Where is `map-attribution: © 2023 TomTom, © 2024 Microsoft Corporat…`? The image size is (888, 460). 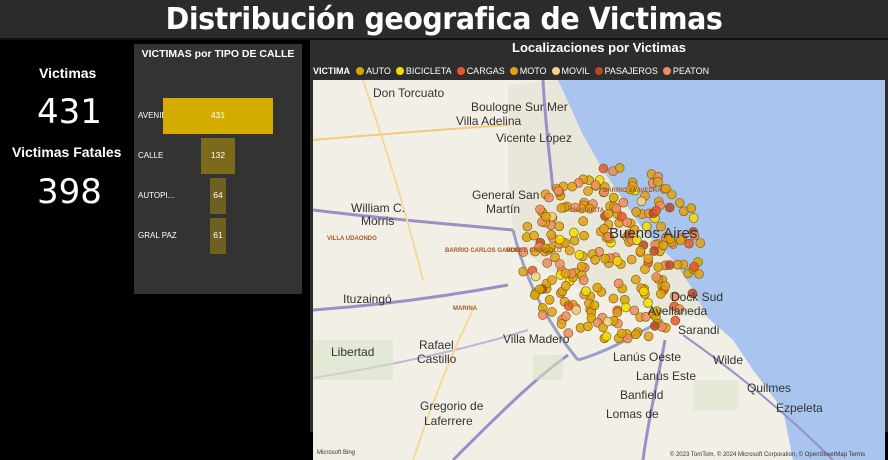 map-attribution: © 2023 TomTom, © 2024 Microsoft Corporat… is located at coordinates (767, 455).